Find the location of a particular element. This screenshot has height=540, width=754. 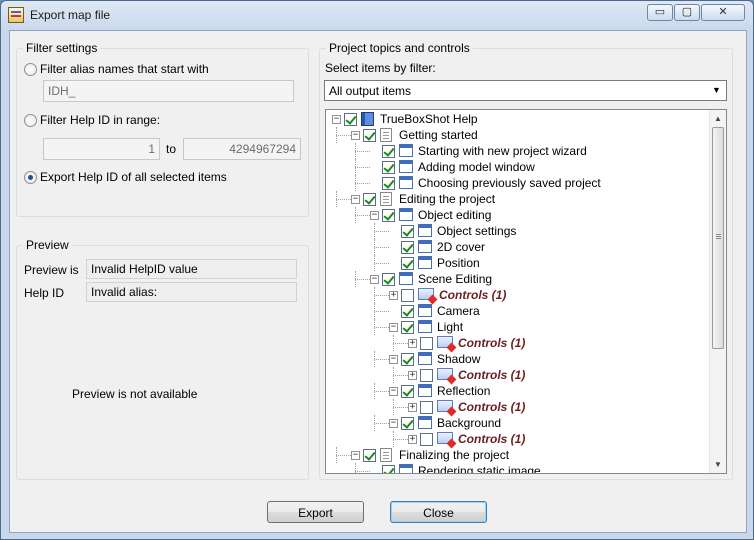

tree-node-label: Background is located at coordinates (469, 423).